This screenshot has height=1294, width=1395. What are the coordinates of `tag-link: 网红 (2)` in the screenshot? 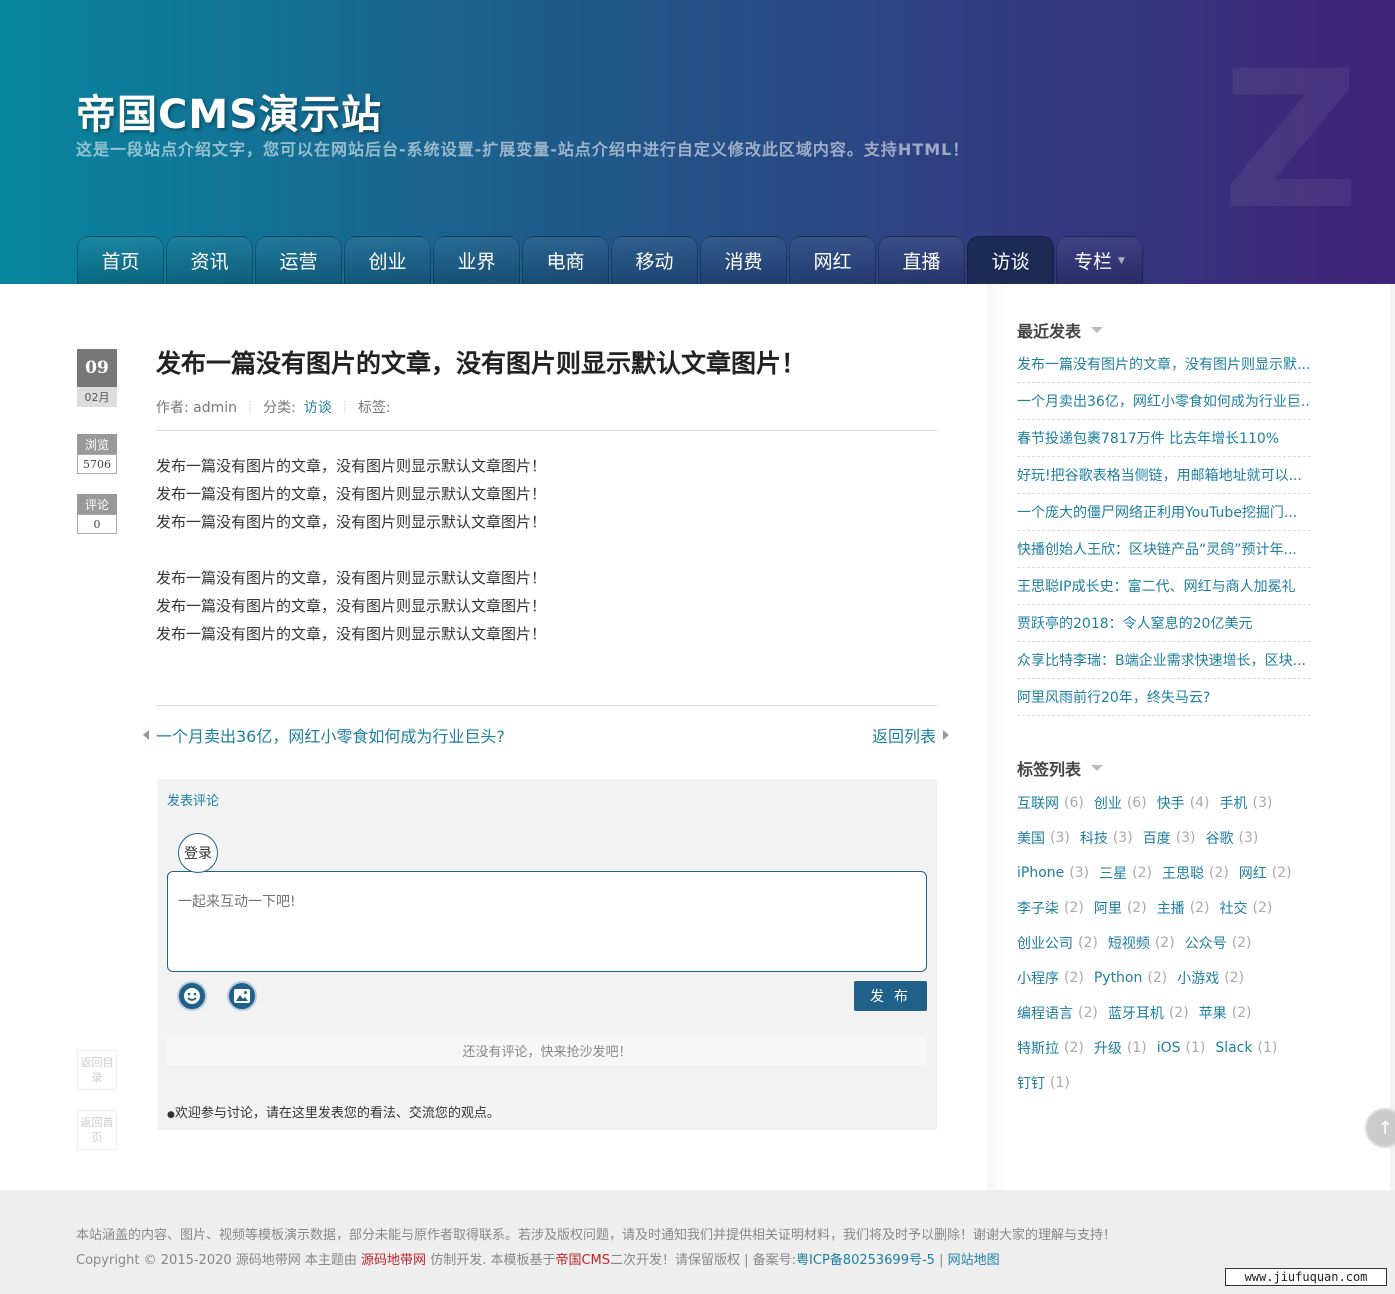 It's located at (1265, 872).